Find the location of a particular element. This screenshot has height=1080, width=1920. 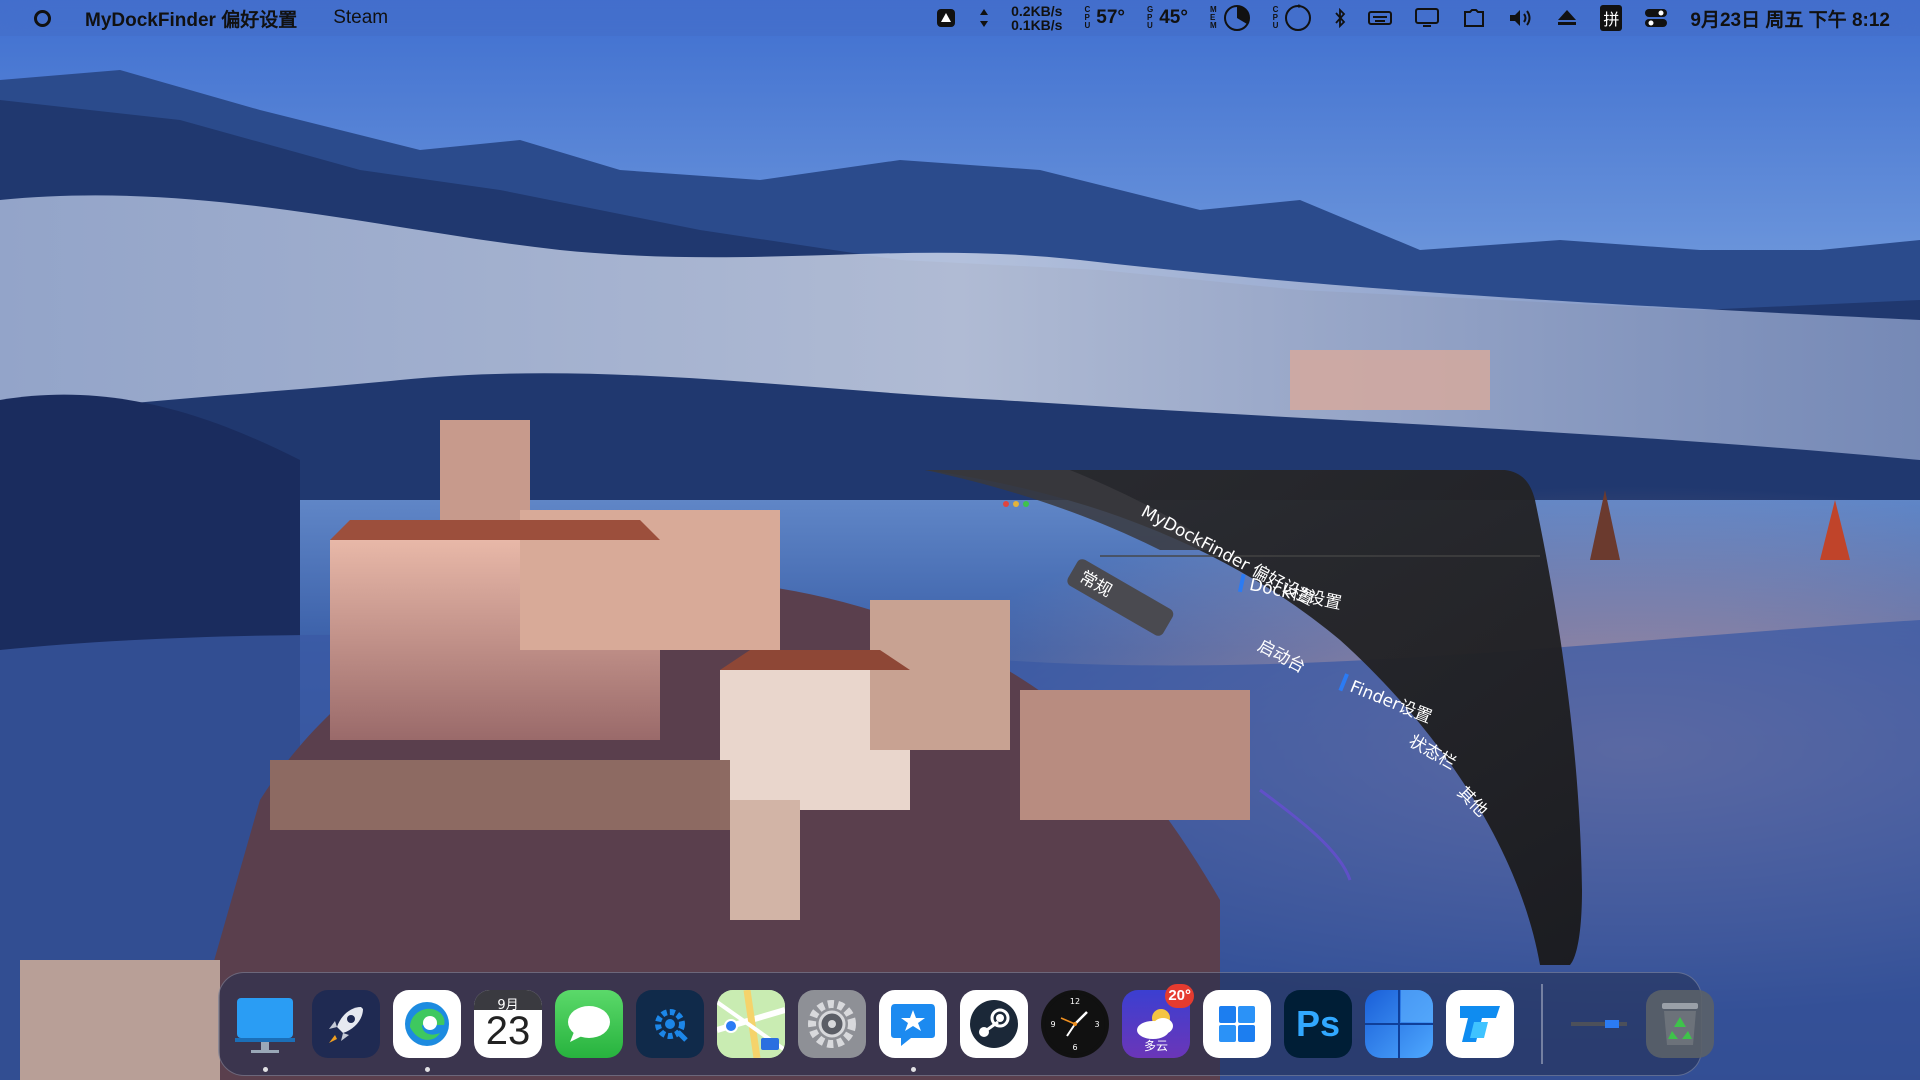

dock-item-todesk is located at coordinates (1480, 1024).